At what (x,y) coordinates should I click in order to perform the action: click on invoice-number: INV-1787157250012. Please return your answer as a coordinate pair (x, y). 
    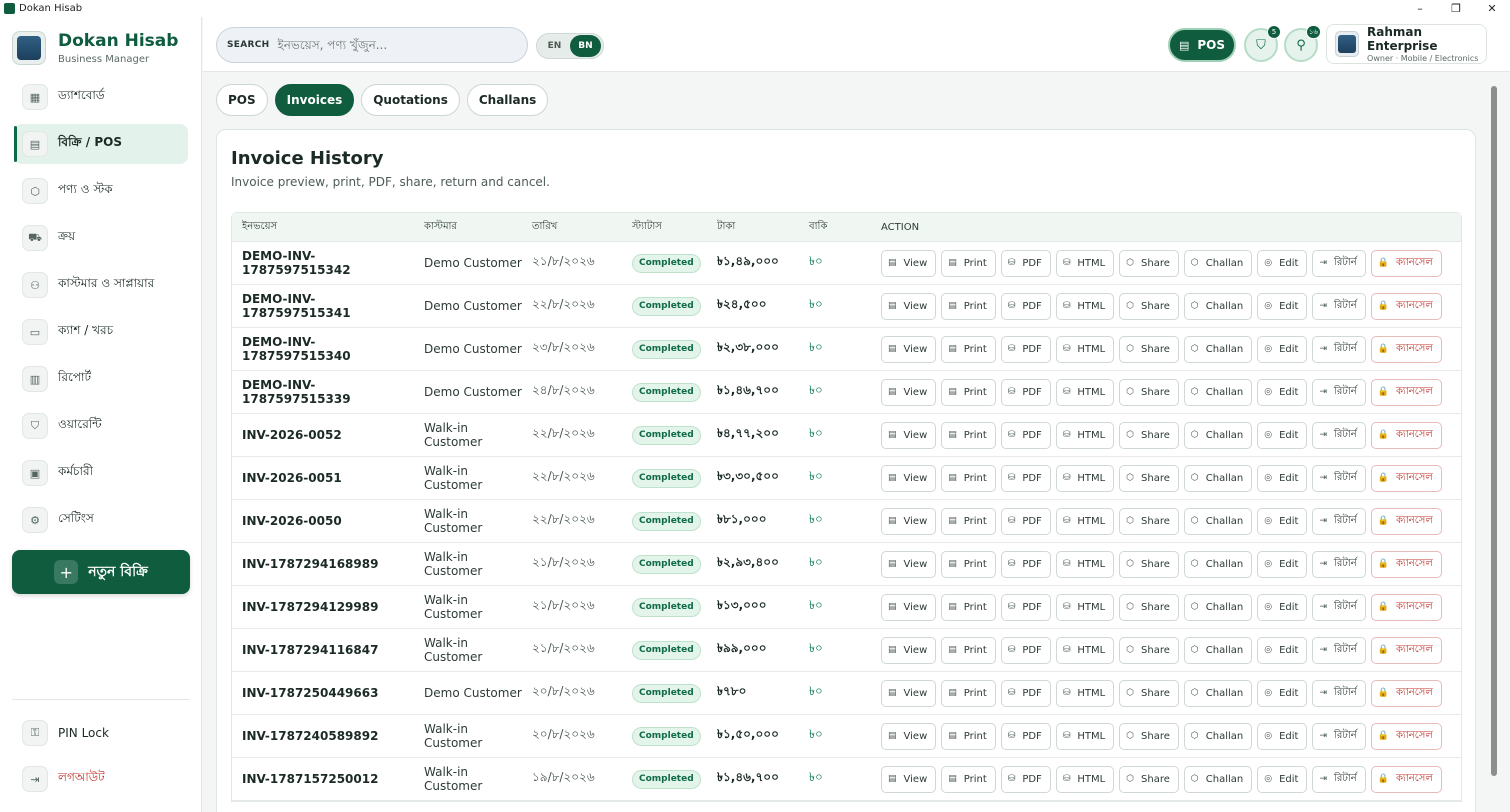
    Looking at the image, I should click on (323, 779).